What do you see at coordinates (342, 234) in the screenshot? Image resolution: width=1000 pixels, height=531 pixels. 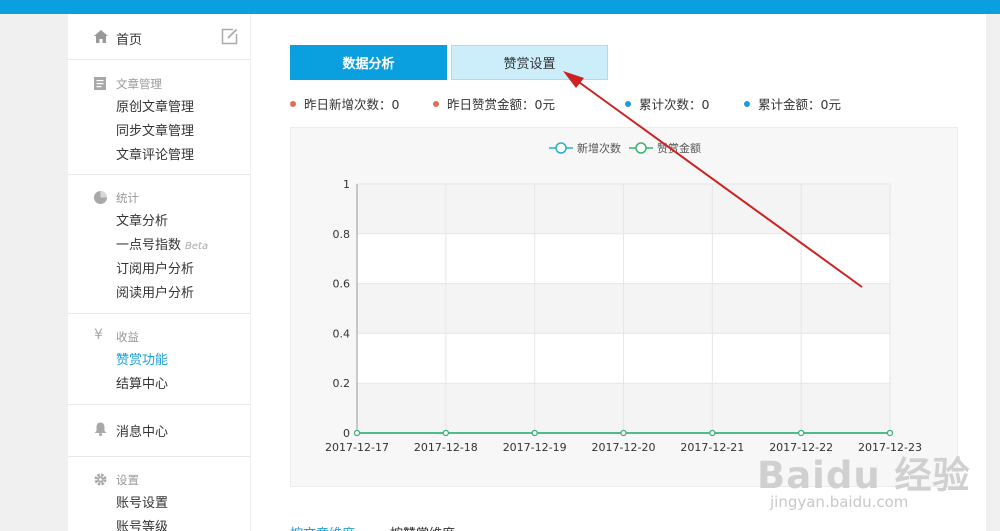 I see `y-tick-label: 0.8` at bounding box center [342, 234].